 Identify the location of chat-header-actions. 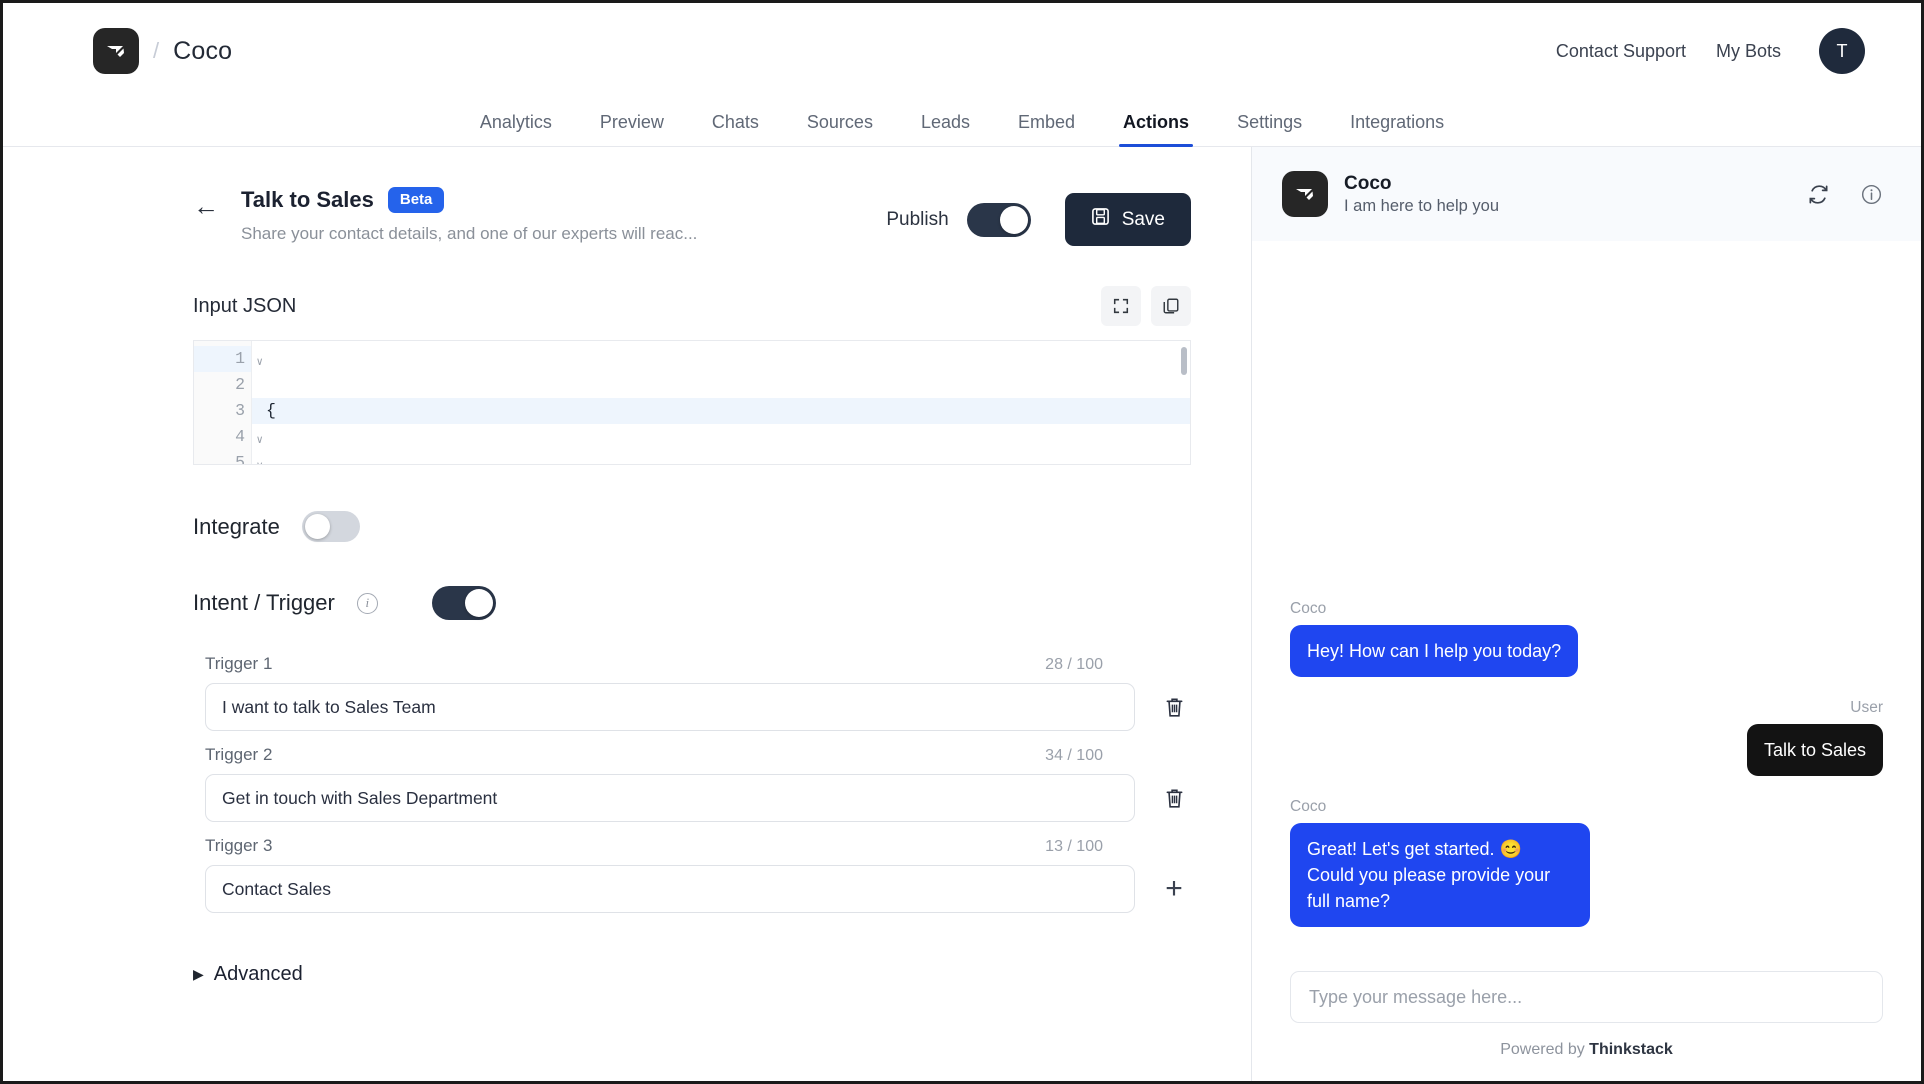
(1845, 194).